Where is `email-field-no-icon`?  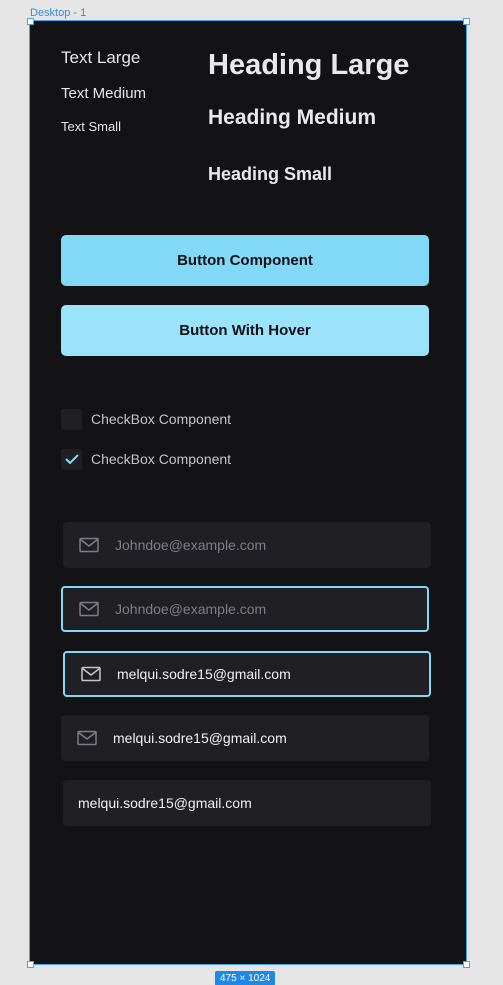 email-field-no-icon is located at coordinates (247, 803).